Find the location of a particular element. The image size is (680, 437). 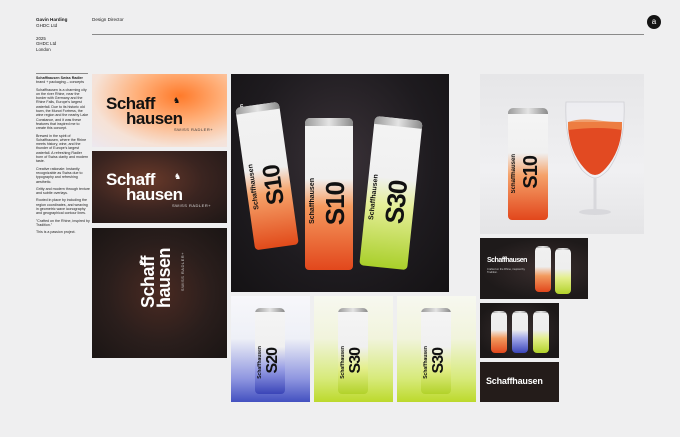

banner-wordmark: Schaffhausen is located at coordinates (514, 381).